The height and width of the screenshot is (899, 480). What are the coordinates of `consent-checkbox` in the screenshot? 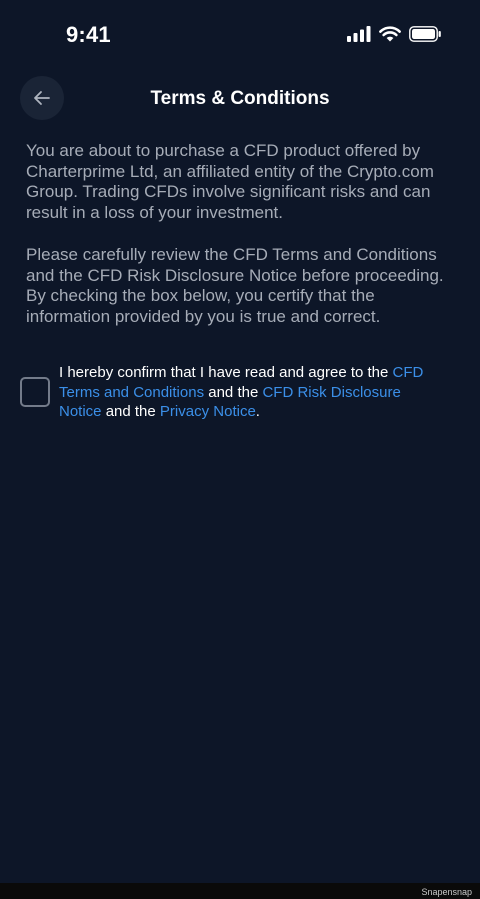 It's located at (35, 392).